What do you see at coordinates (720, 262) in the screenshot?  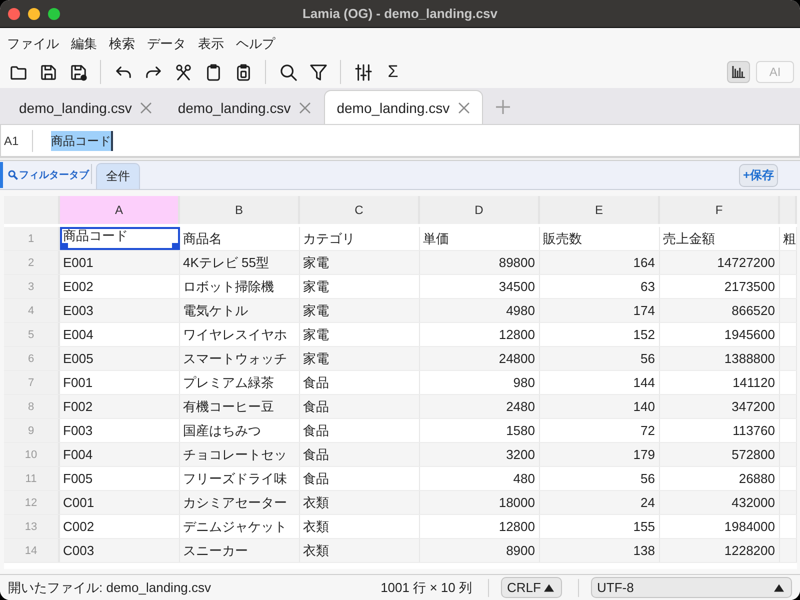 I see `table-cell: 14727200` at bounding box center [720, 262].